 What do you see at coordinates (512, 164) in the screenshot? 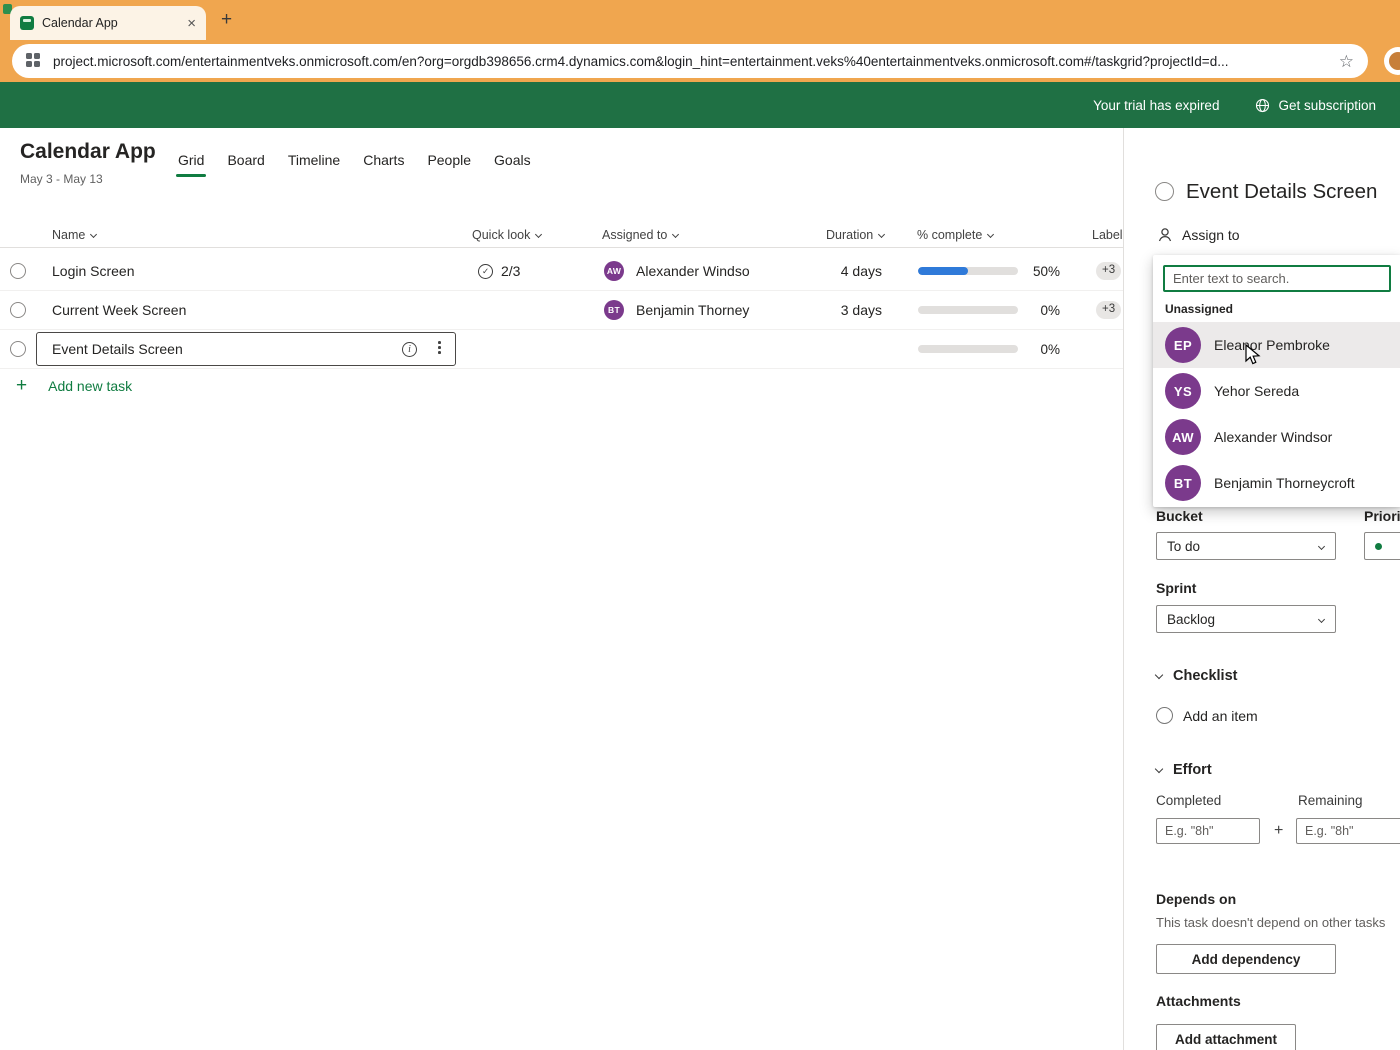
I see `tab-goals: Goals` at bounding box center [512, 164].